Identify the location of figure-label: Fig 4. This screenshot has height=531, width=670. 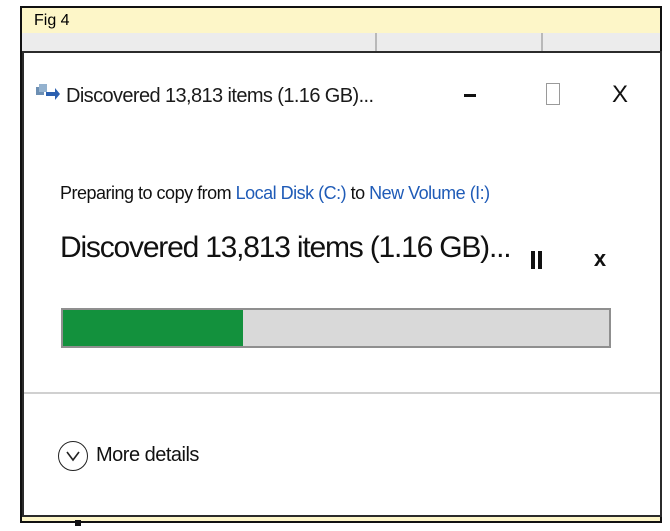
(52, 20).